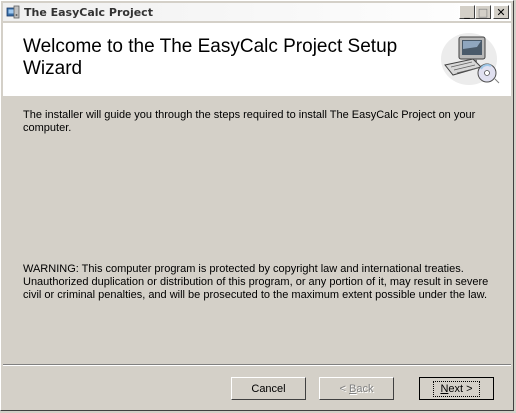 The width and height of the screenshot is (516, 413). I want to click on maximize-button: □, so click(483, 12).